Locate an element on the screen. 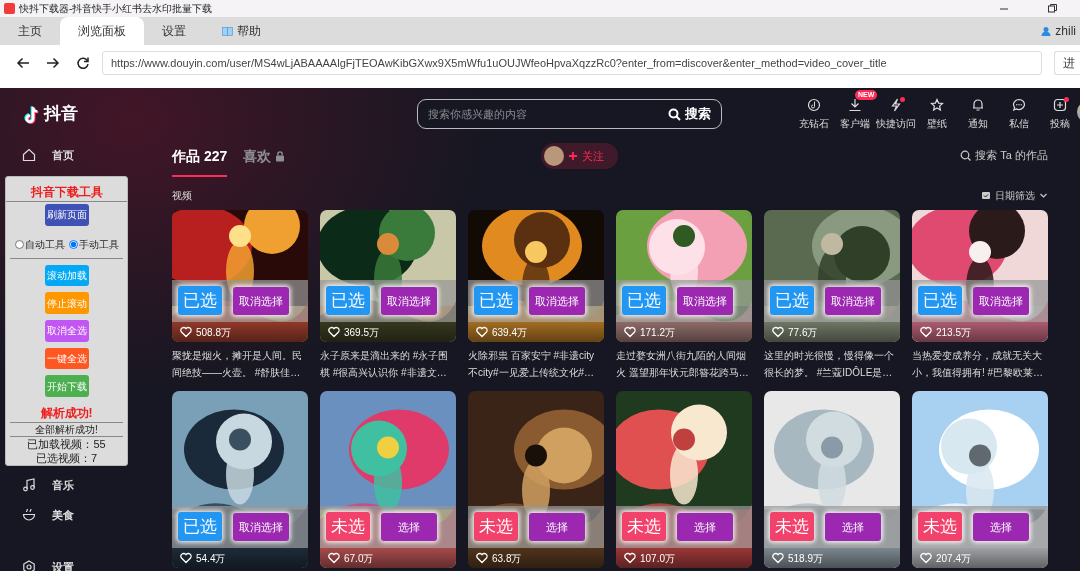  video-thumbnail: 已选 取消选择 77.6万 is located at coordinates (832, 276).